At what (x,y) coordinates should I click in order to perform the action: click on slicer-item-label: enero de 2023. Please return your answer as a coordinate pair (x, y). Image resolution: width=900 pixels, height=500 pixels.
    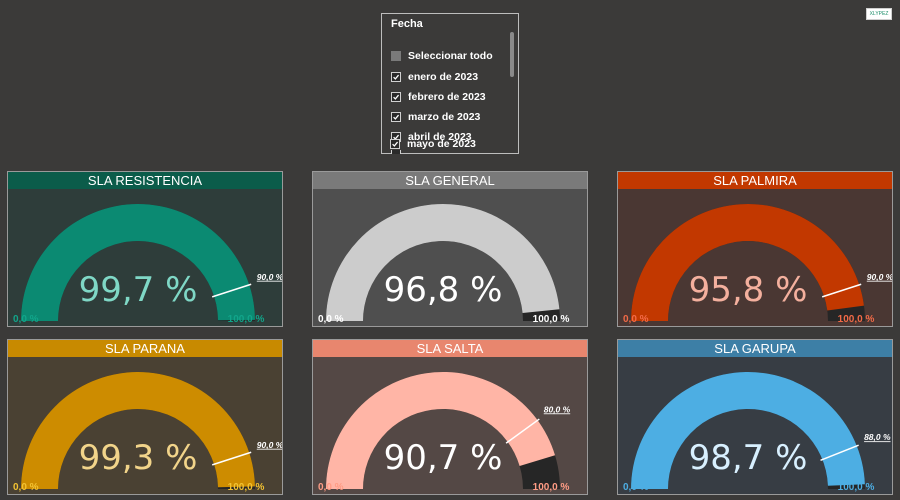
    Looking at the image, I should click on (443, 77).